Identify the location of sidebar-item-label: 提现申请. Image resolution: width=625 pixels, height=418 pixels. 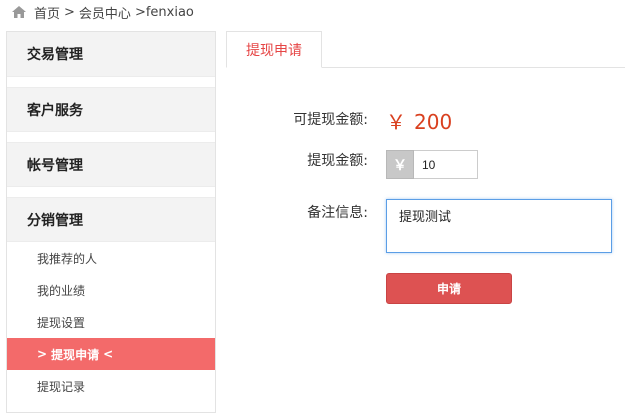
(75, 354).